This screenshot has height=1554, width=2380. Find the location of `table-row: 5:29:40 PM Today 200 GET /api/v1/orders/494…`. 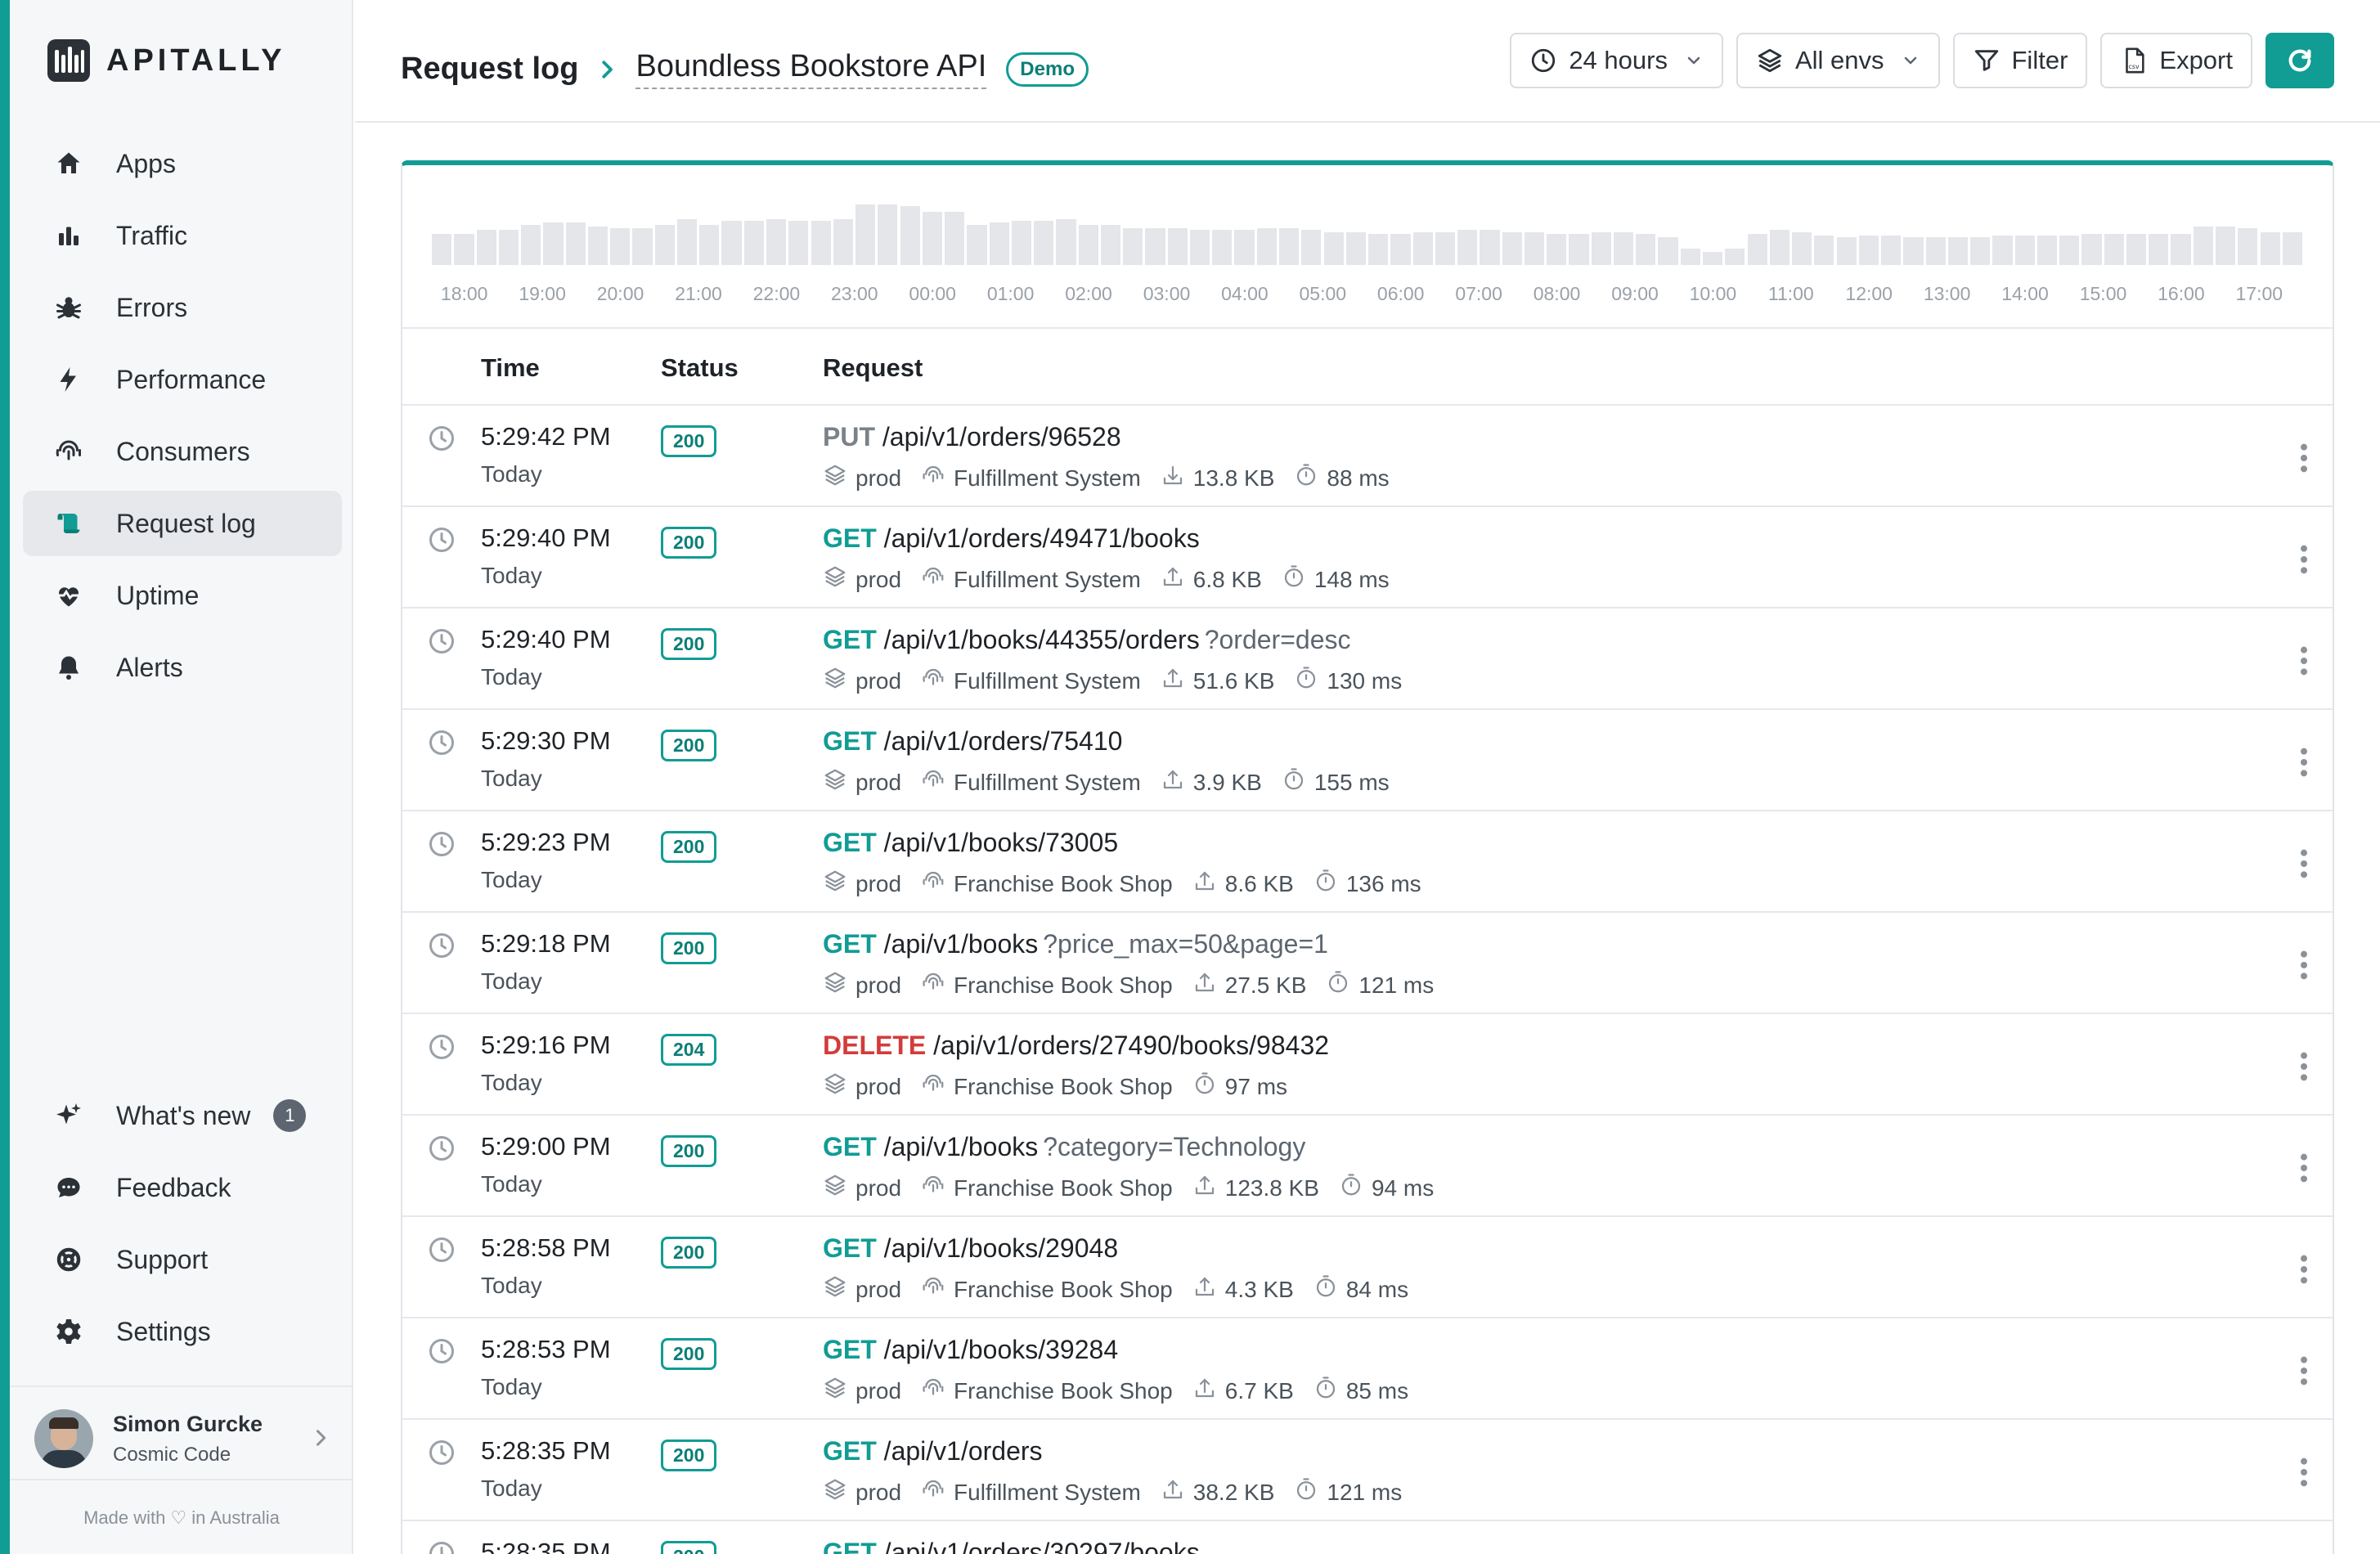

table-row: 5:29:40 PM Today 200 GET /api/v1/orders/494… is located at coordinates (1367, 558).